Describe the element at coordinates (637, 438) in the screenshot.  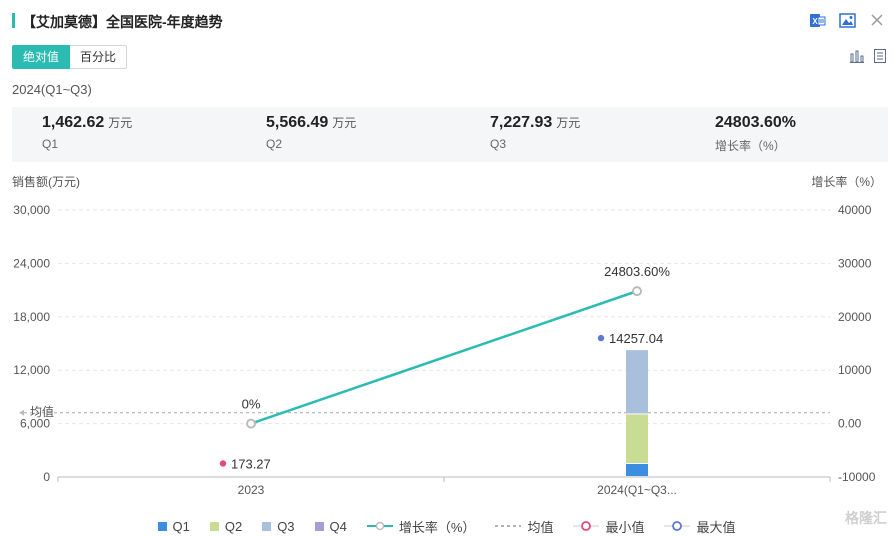
I see `bar-q2` at that location.